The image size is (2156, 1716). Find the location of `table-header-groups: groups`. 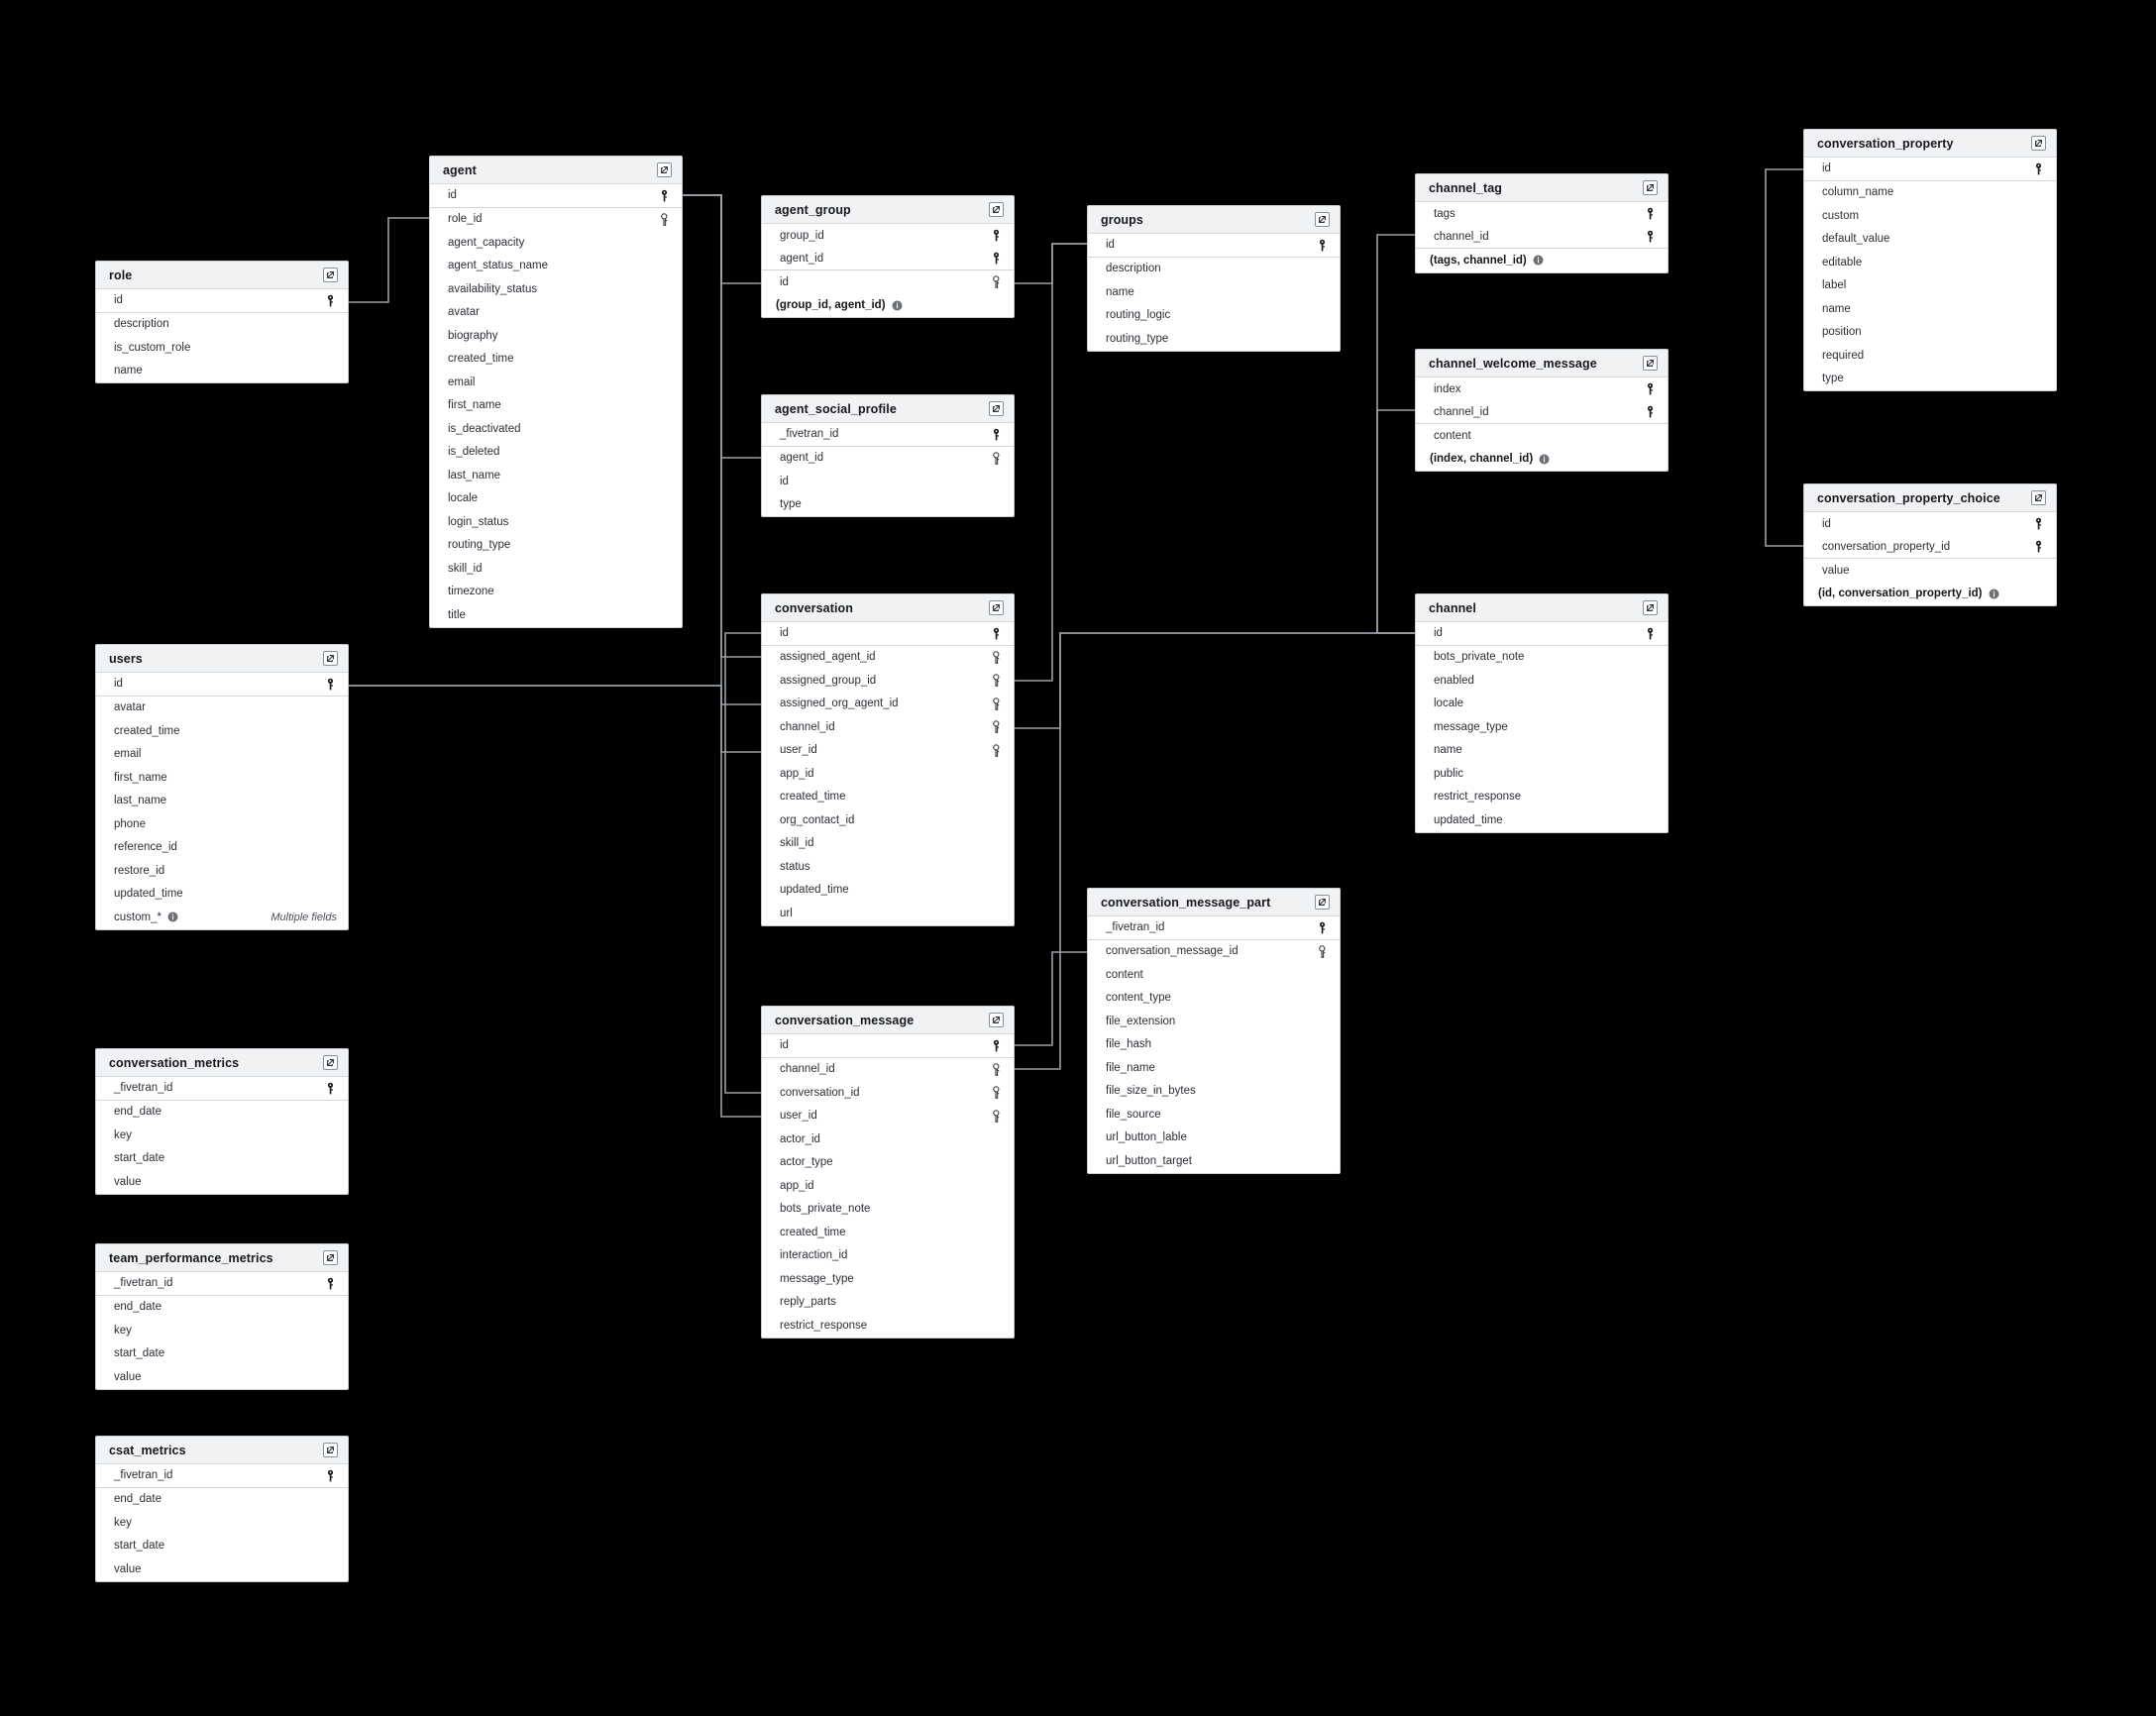

table-header-groups: groups is located at coordinates (1214, 220).